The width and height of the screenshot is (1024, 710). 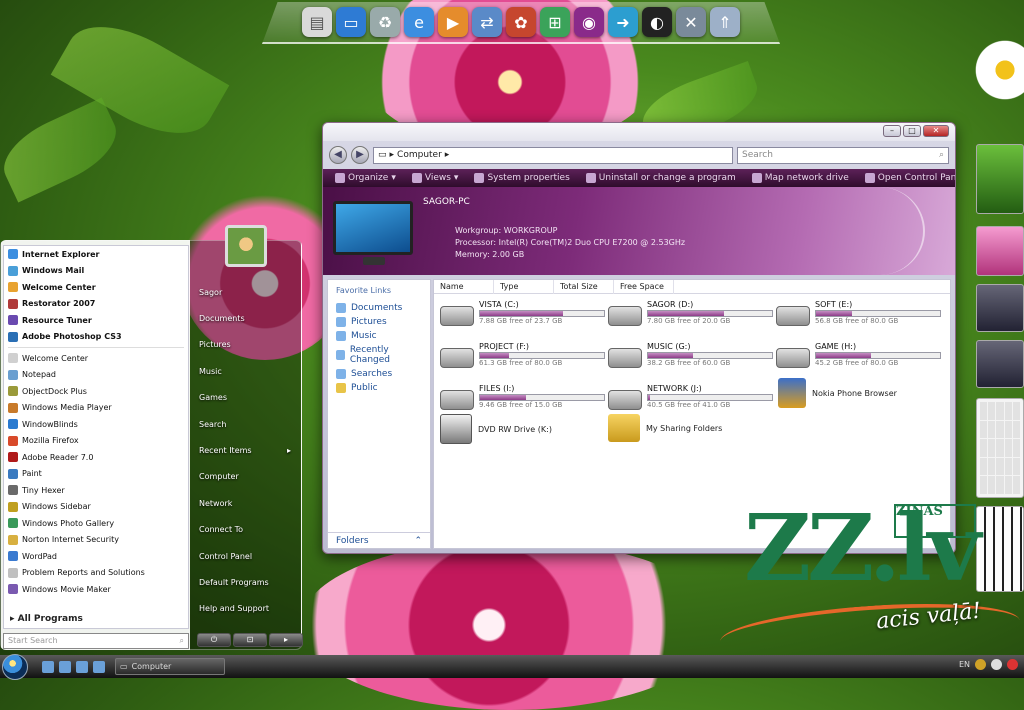 I want to click on firefox-icon: ➜, so click(x=623, y=22).